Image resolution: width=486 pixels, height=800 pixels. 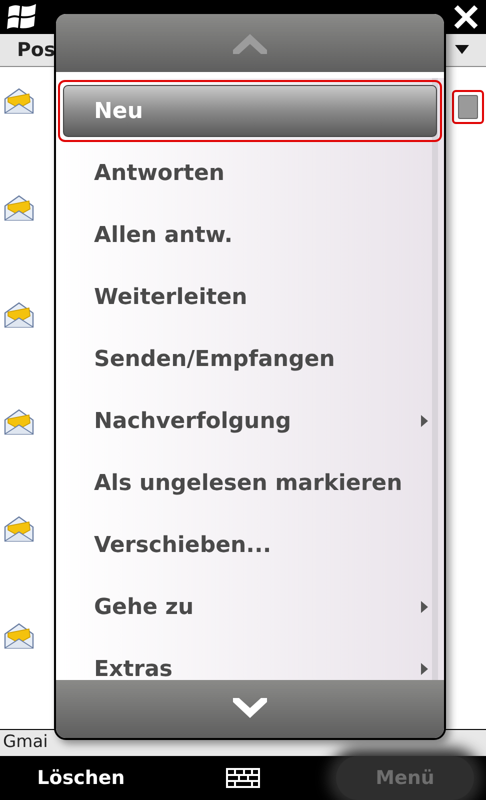 I want to click on menu-item: Als ungelesen markieren, so click(x=250, y=483).